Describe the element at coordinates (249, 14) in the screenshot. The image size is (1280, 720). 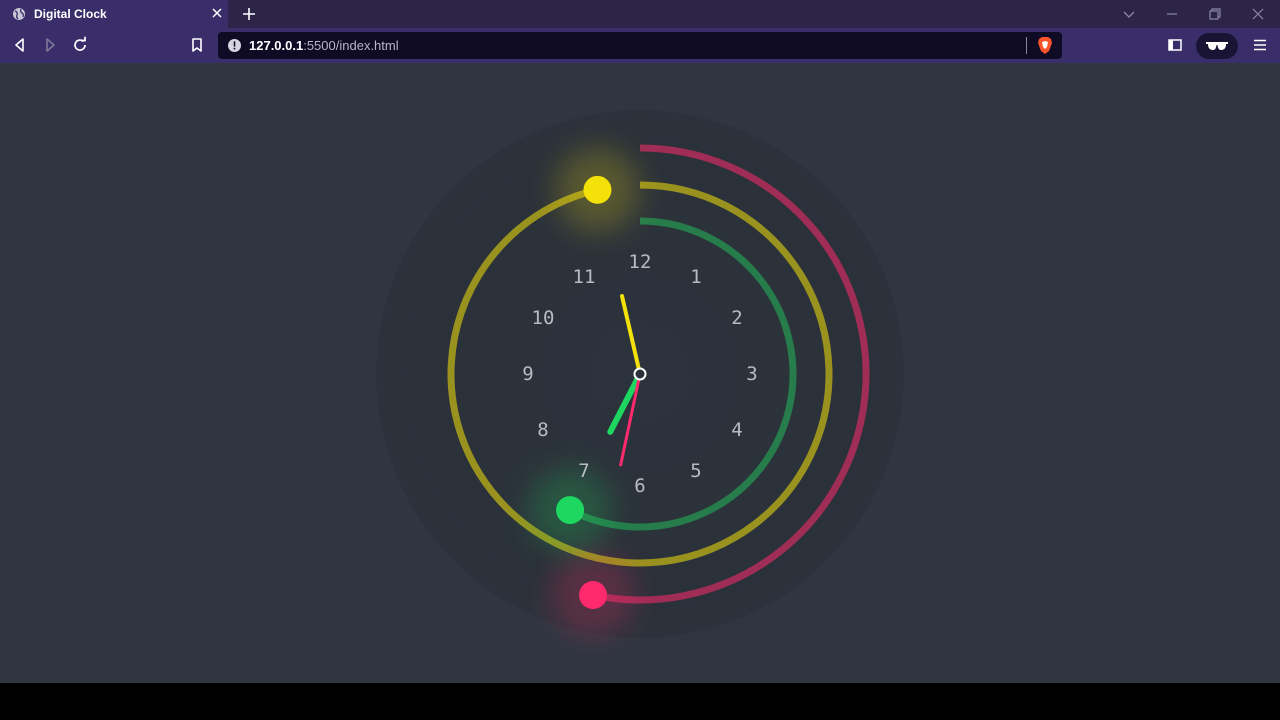
I see `new-tab-icon` at that location.